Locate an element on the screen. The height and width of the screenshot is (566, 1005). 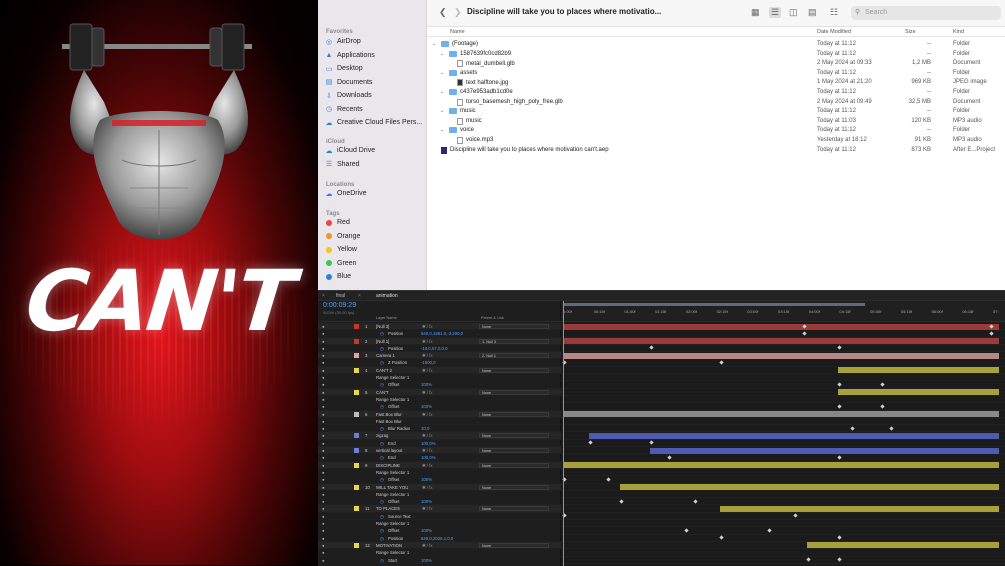
sidebar-item-shared: ☰ Shared is located at coordinates (375, 164).